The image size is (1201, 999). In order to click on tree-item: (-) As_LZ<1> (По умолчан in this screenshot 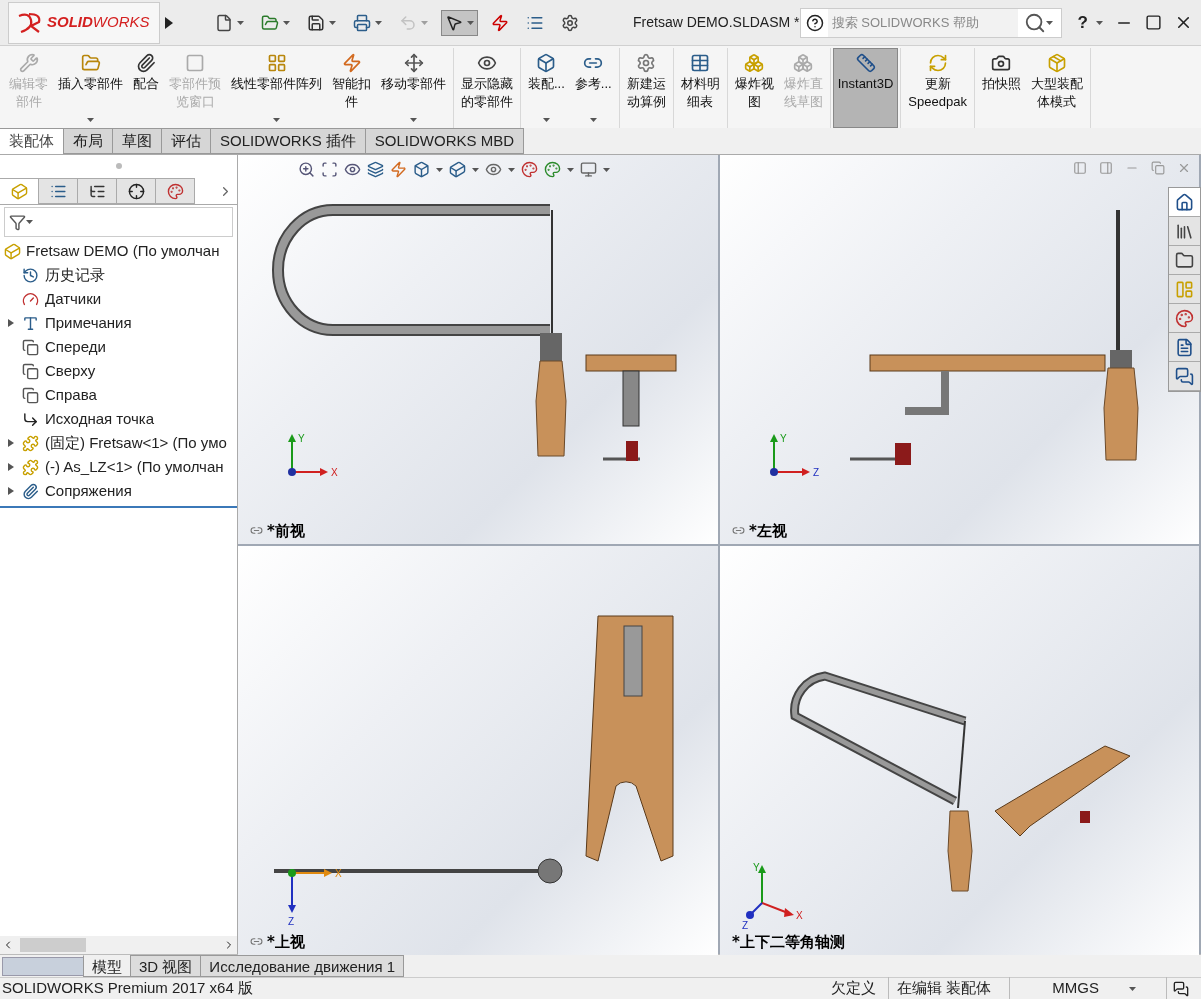, I will do `click(134, 467)`.